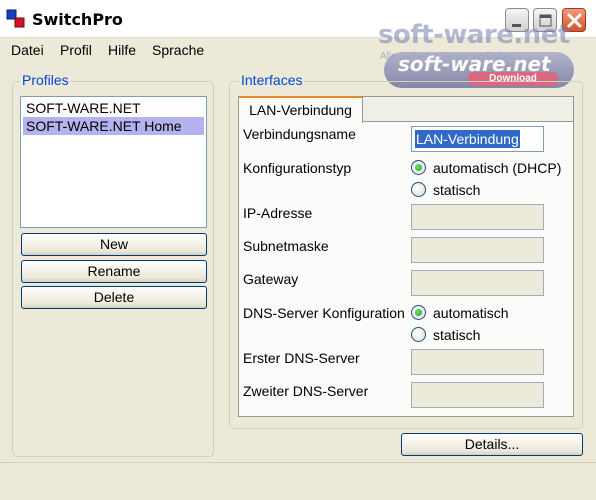 This screenshot has width=596, height=500. What do you see at coordinates (418, 189) in the screenshot?
I see `konfig-static-radio` at bounding box center [418, 189].